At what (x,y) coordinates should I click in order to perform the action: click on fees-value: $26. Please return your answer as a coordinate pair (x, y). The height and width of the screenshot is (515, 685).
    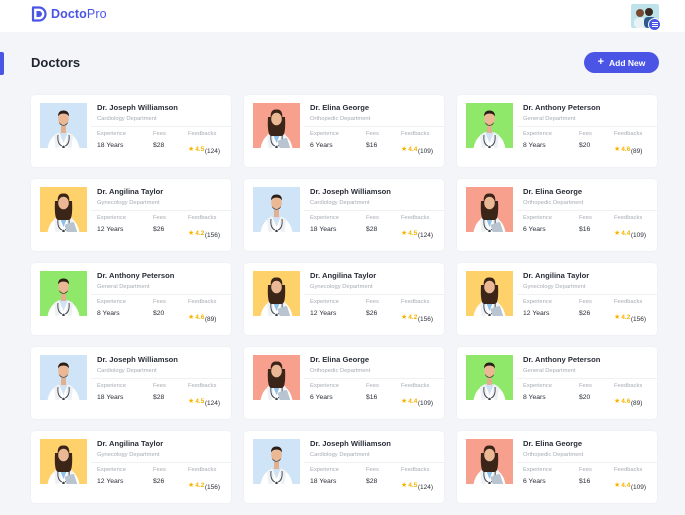
    Looking at the image, I should click on (585, 313).